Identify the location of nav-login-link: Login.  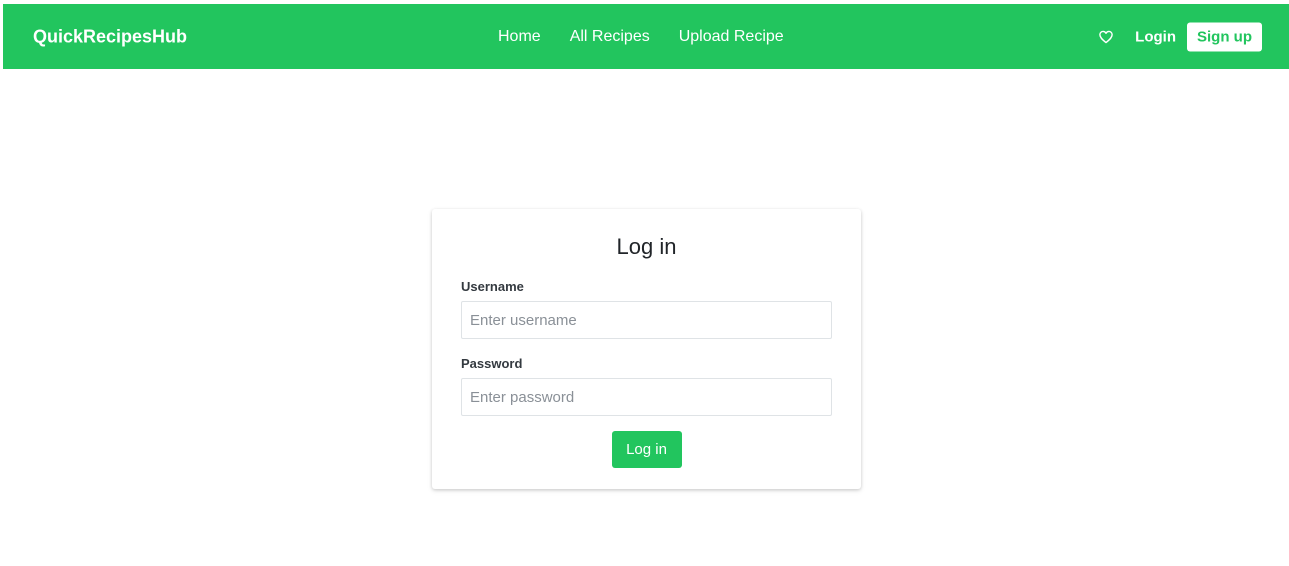
(1155, 36).